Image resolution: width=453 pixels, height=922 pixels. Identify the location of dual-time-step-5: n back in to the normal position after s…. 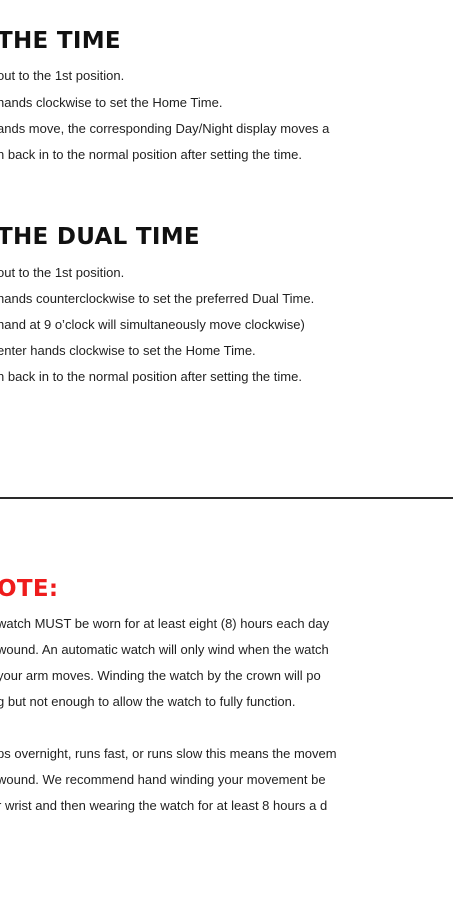
(151, 376).